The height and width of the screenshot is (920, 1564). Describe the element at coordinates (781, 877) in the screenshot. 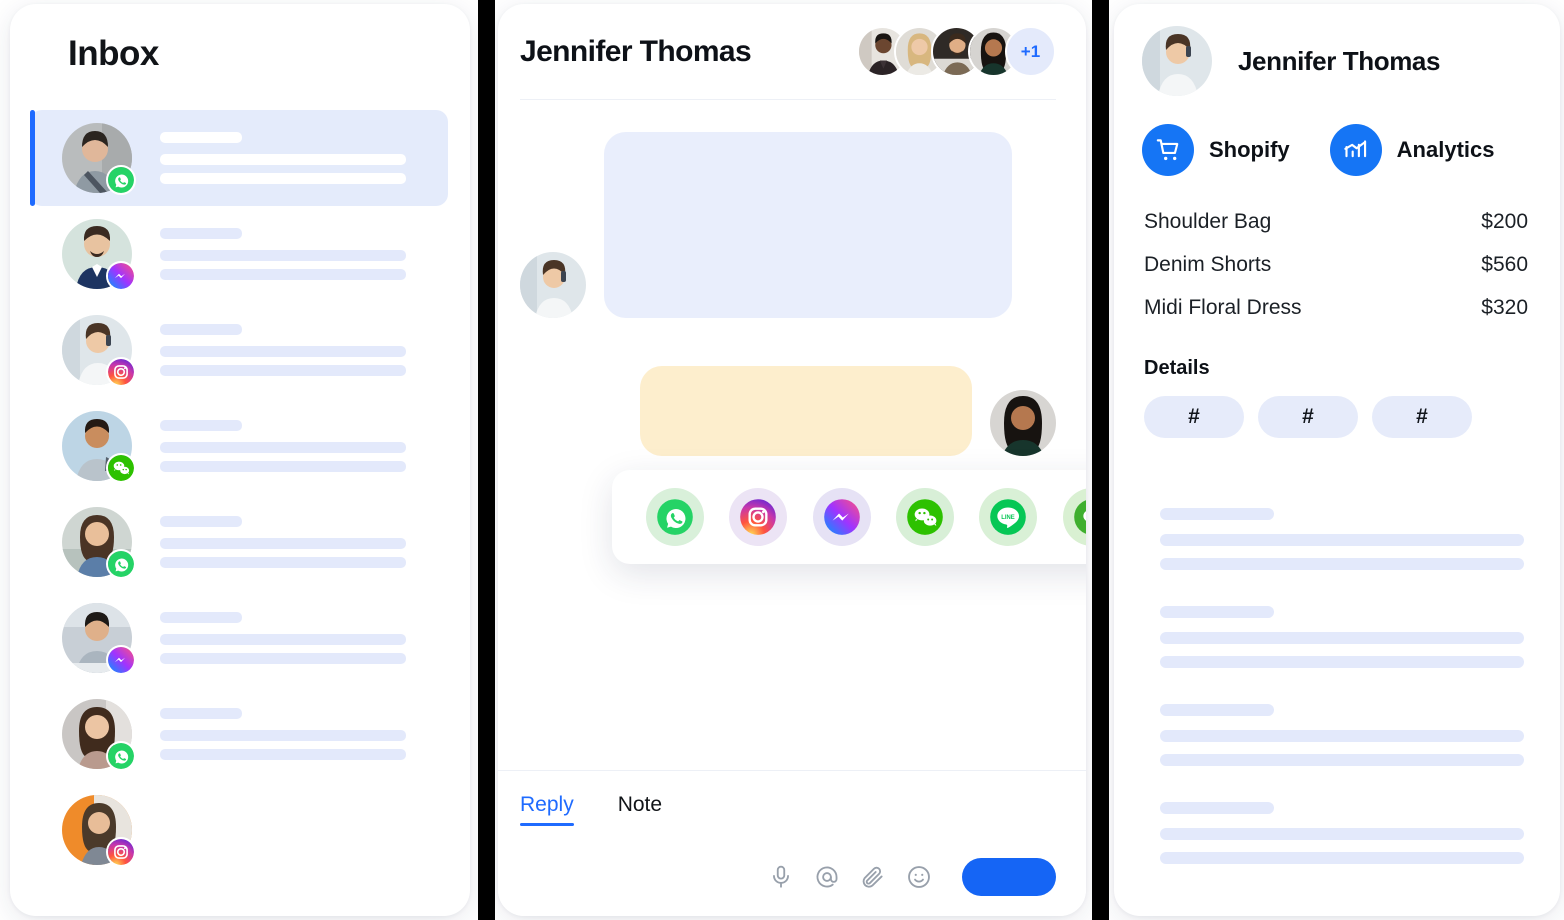

I see `microphone-icon` at that location.